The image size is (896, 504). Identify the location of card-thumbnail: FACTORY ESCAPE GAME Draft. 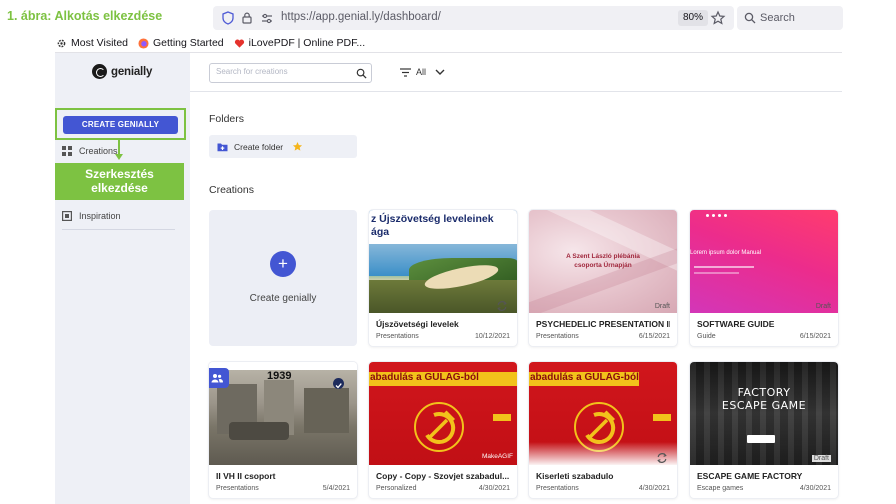
(764, 413).